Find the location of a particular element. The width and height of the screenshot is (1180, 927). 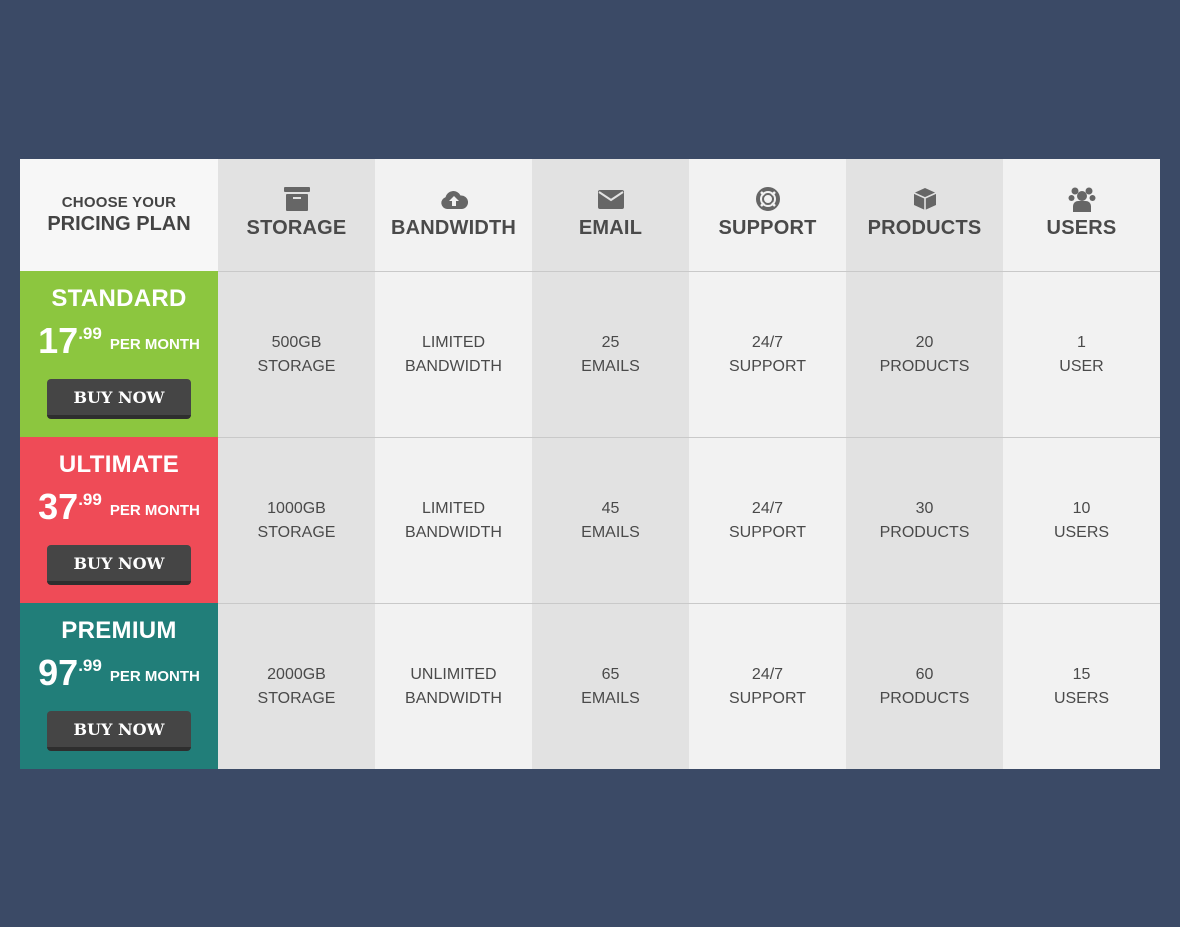

feature-cell: 30 PRODUCTS is located at coordinates (924, 520).